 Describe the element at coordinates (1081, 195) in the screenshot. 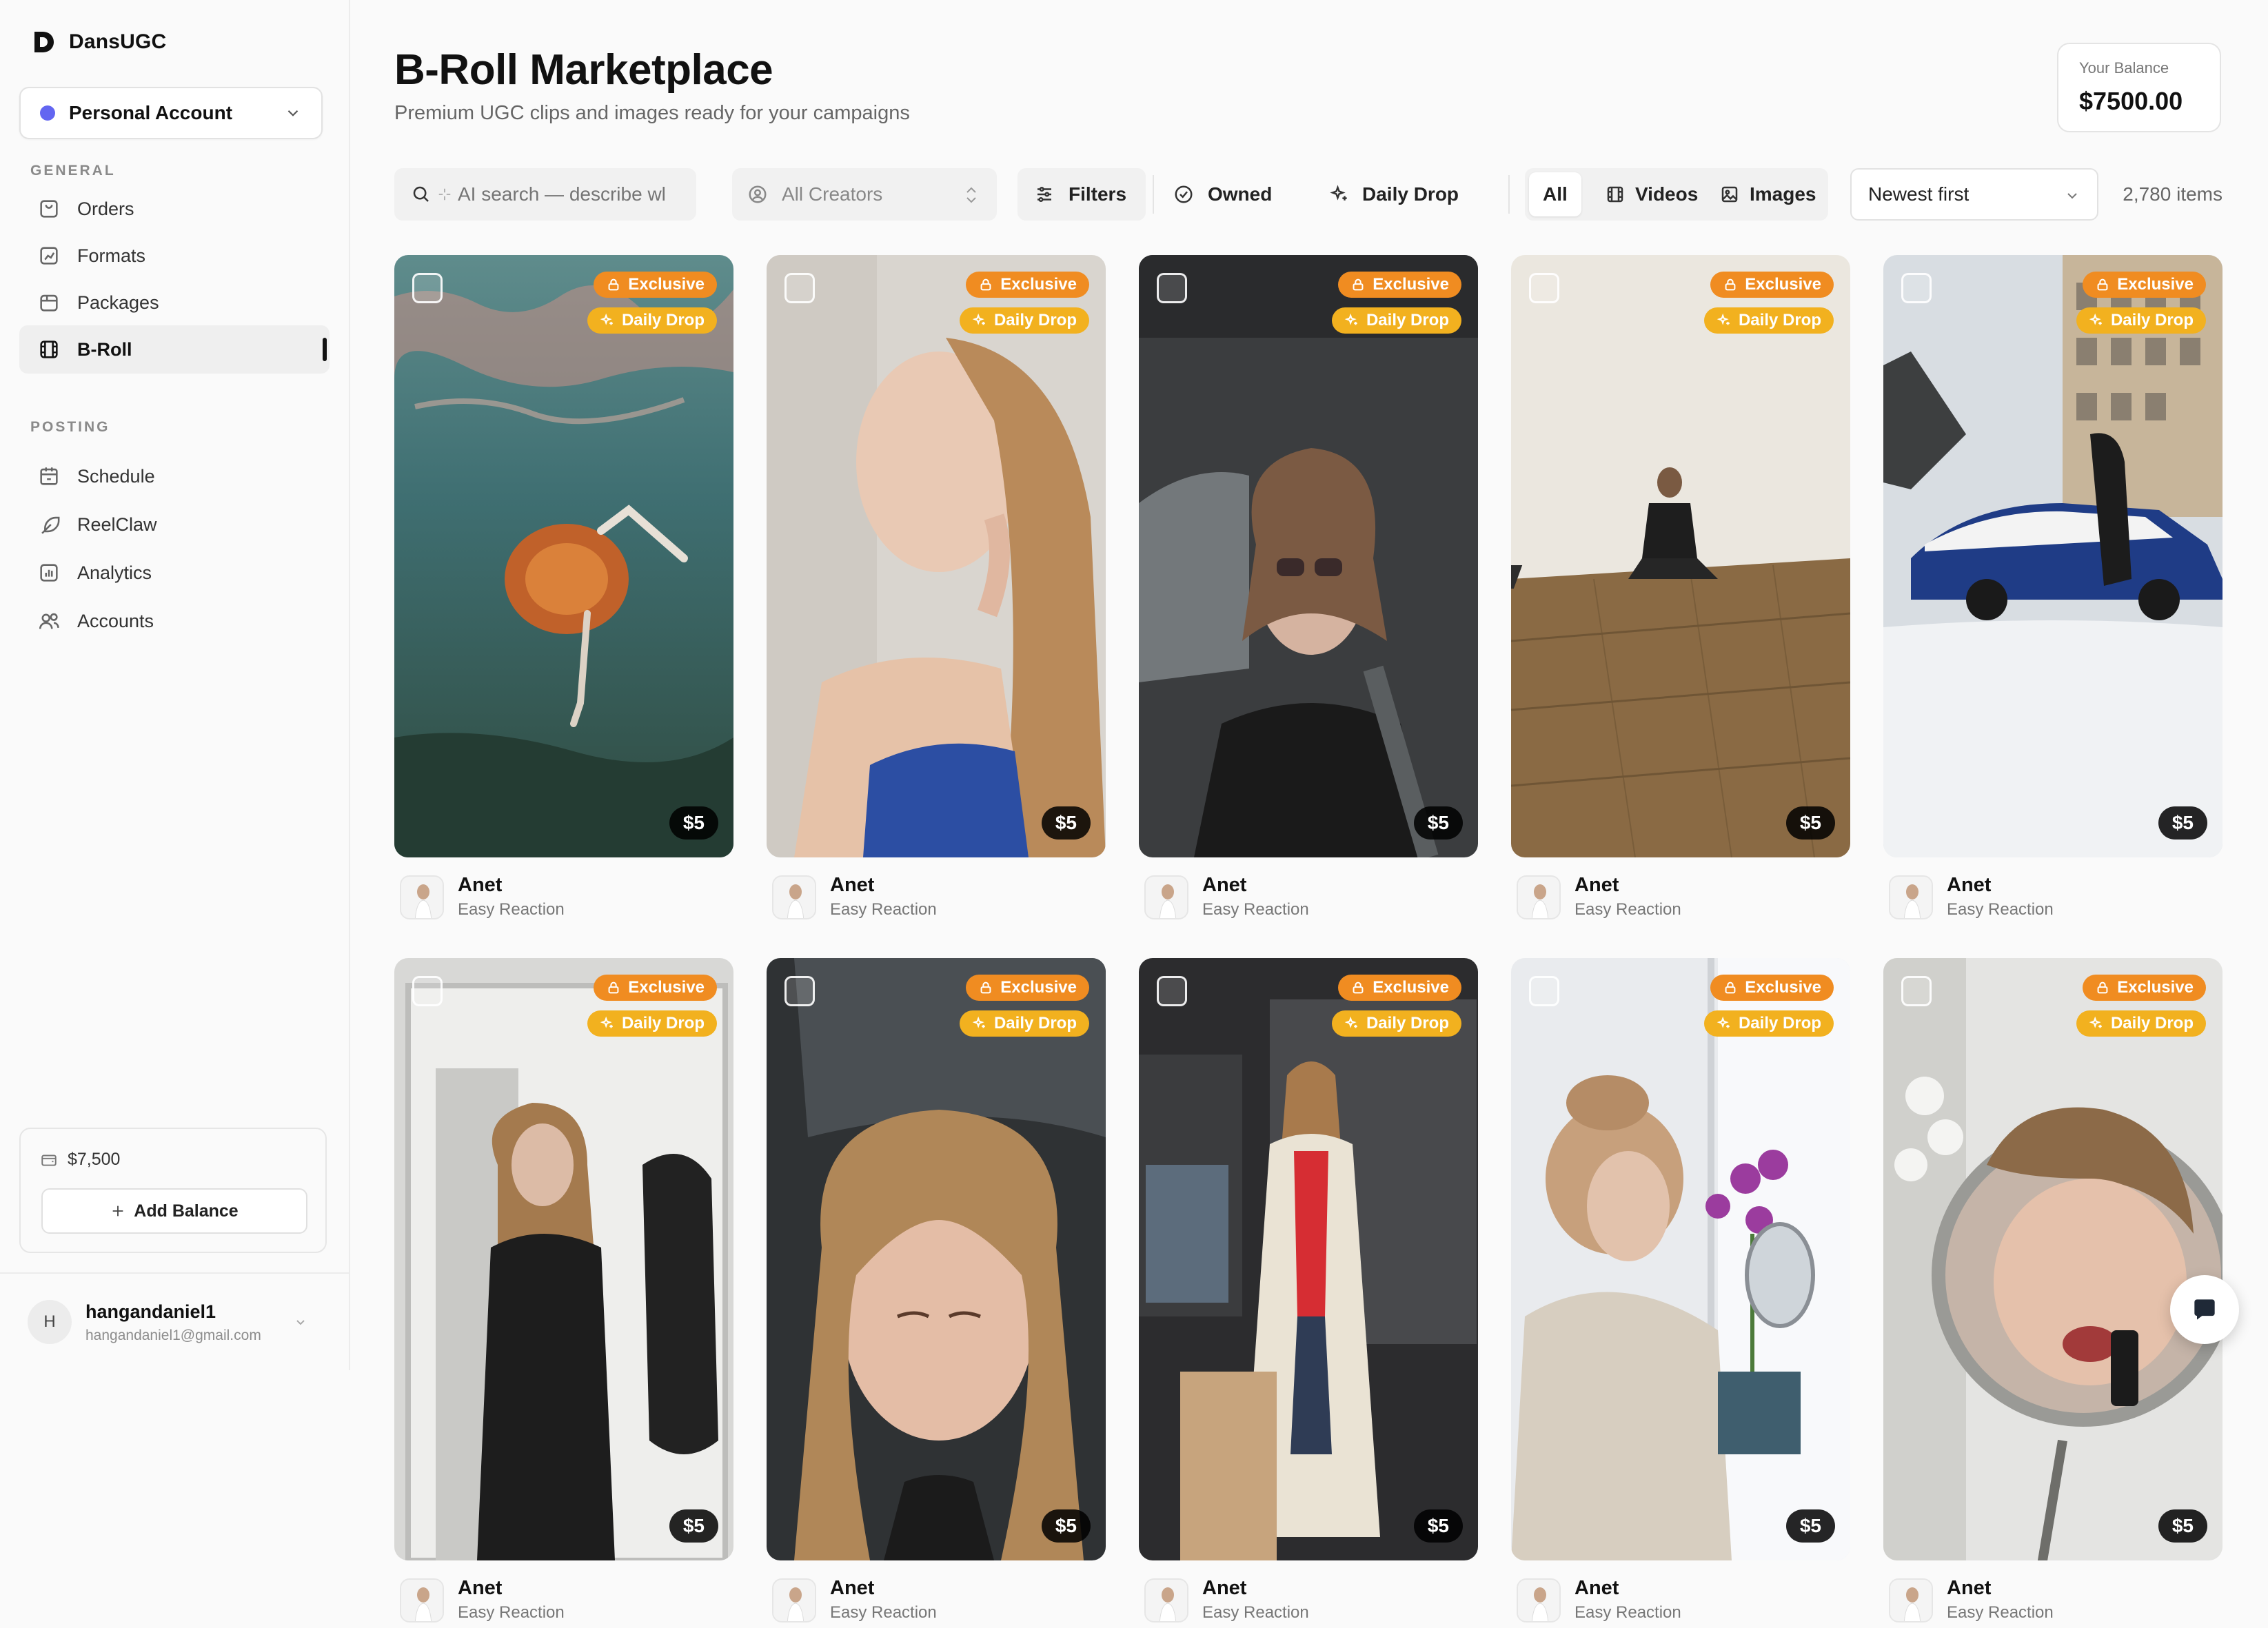

I see `filters-button: Filters` at that location.